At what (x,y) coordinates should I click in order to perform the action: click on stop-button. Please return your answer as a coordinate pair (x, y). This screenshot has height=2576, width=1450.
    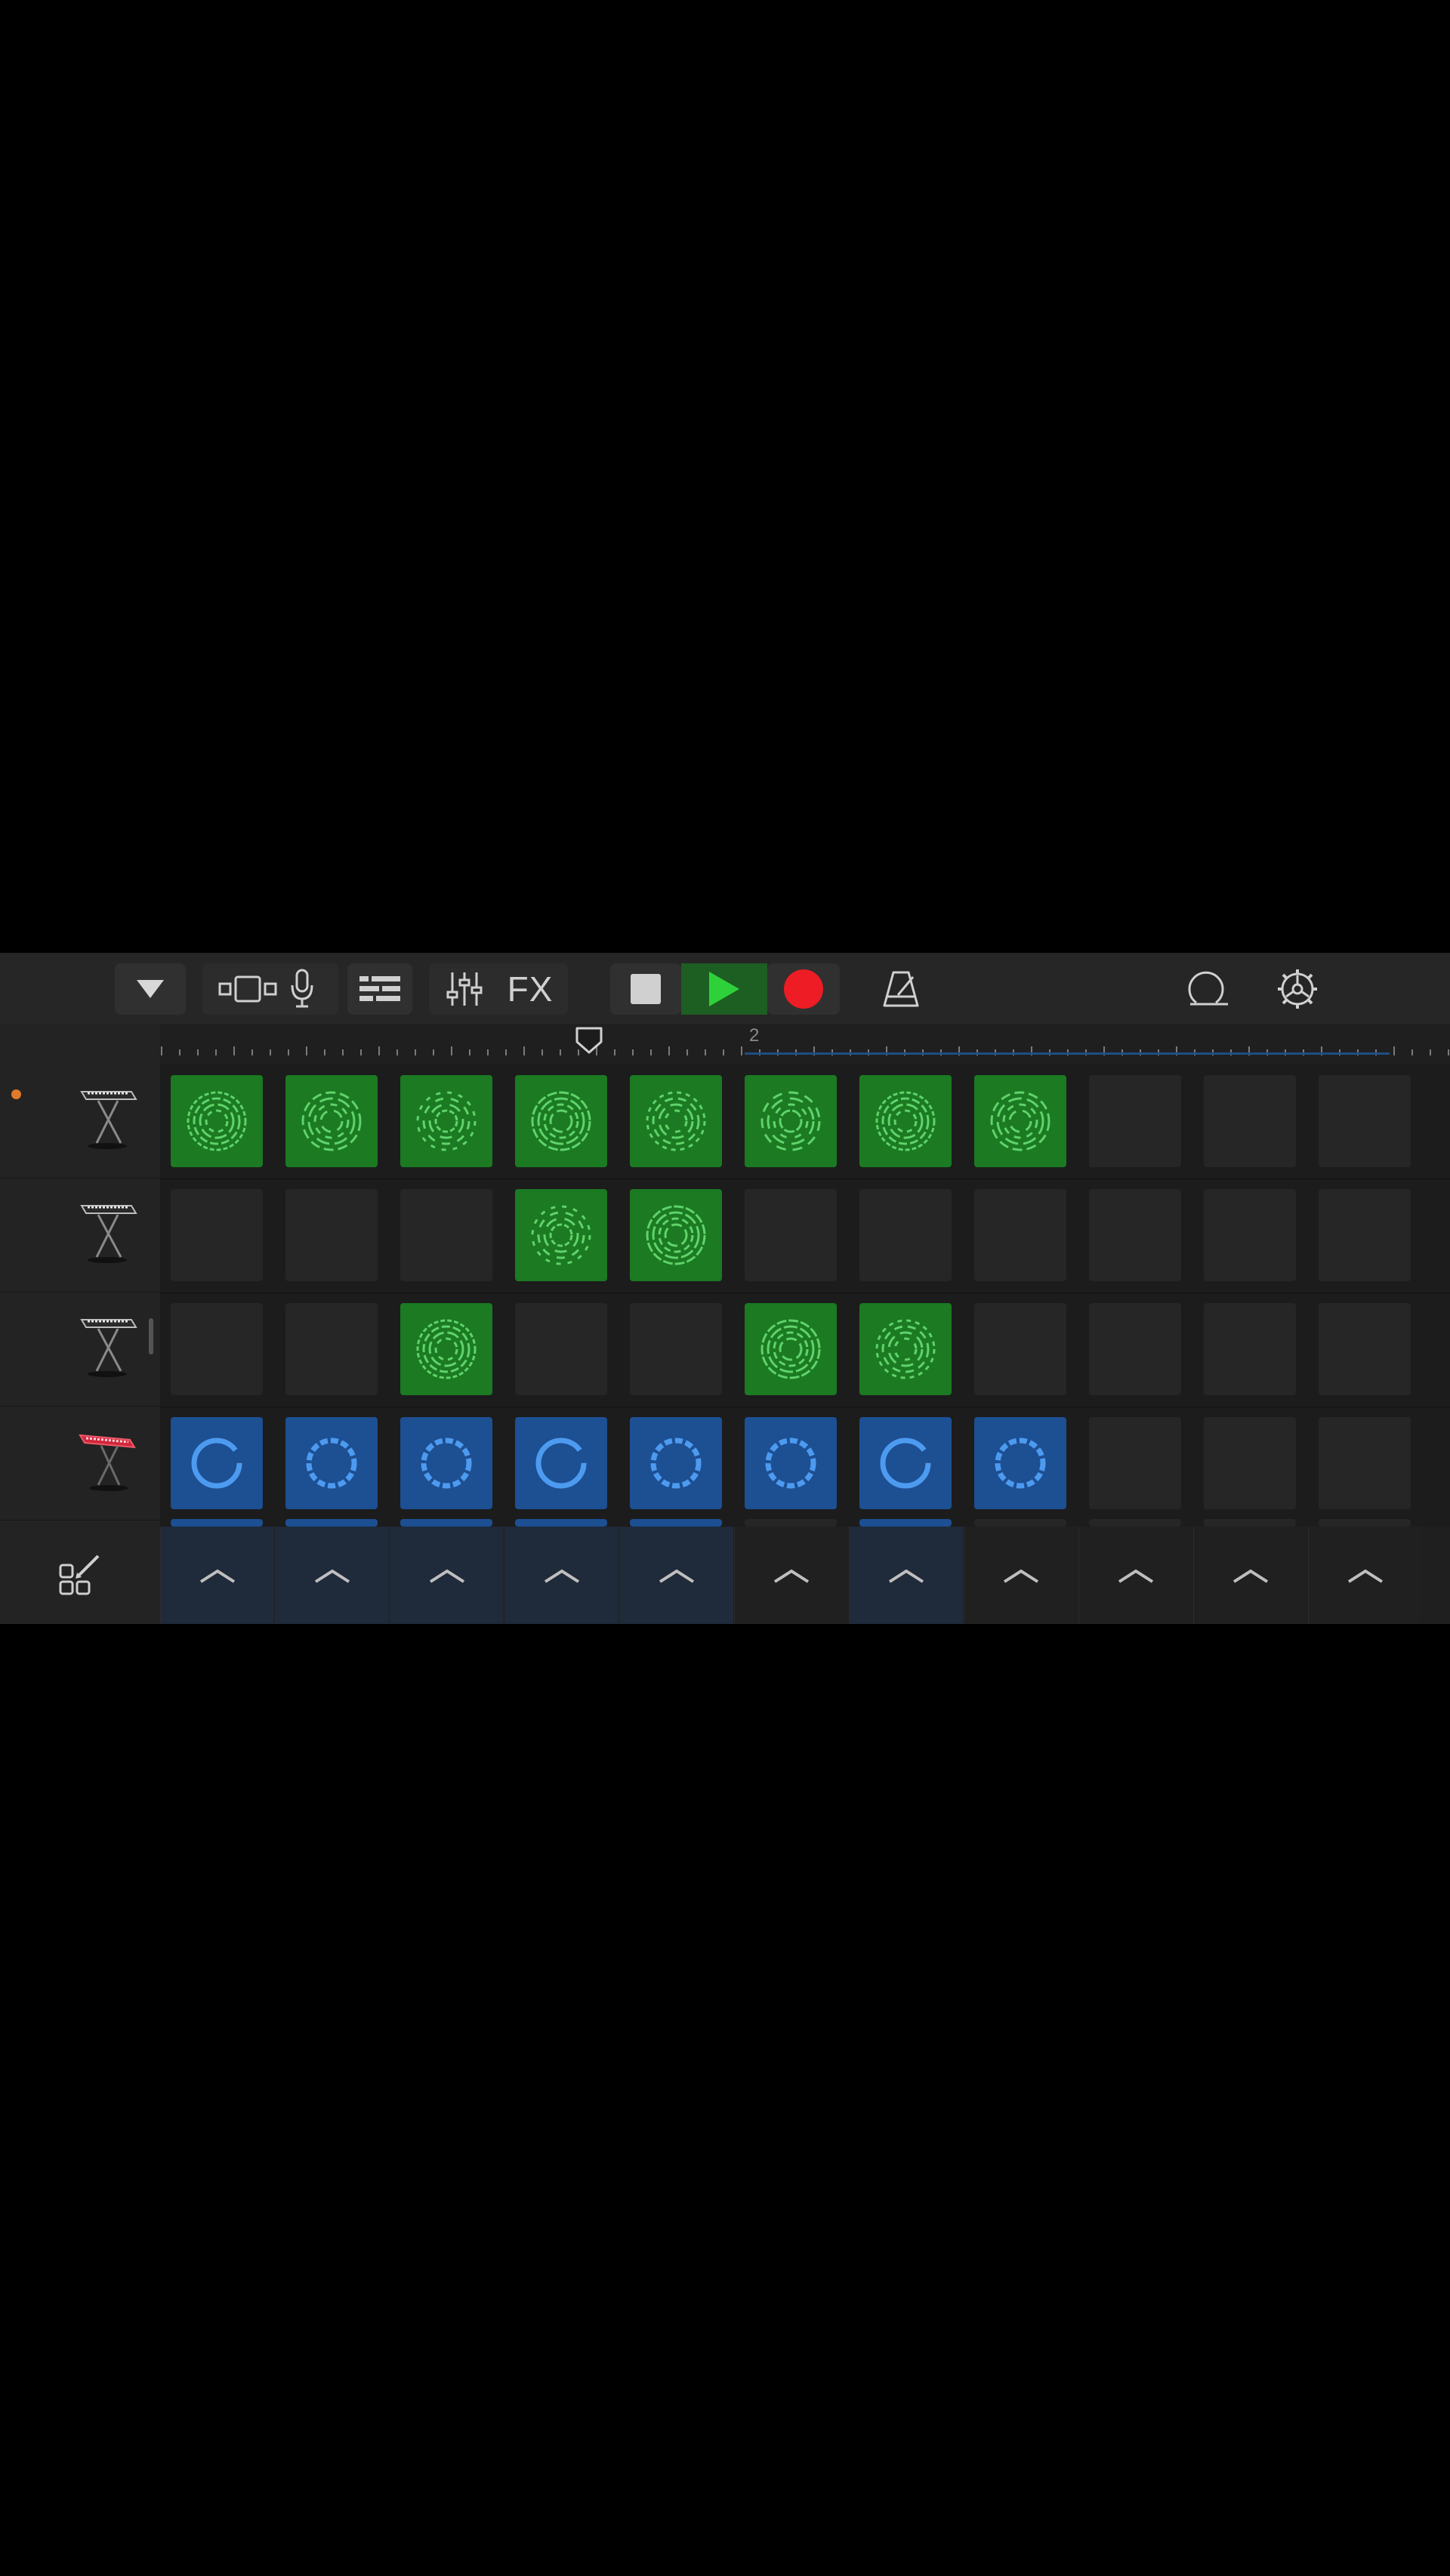
    Looking at the image, I should click on (645, 989).